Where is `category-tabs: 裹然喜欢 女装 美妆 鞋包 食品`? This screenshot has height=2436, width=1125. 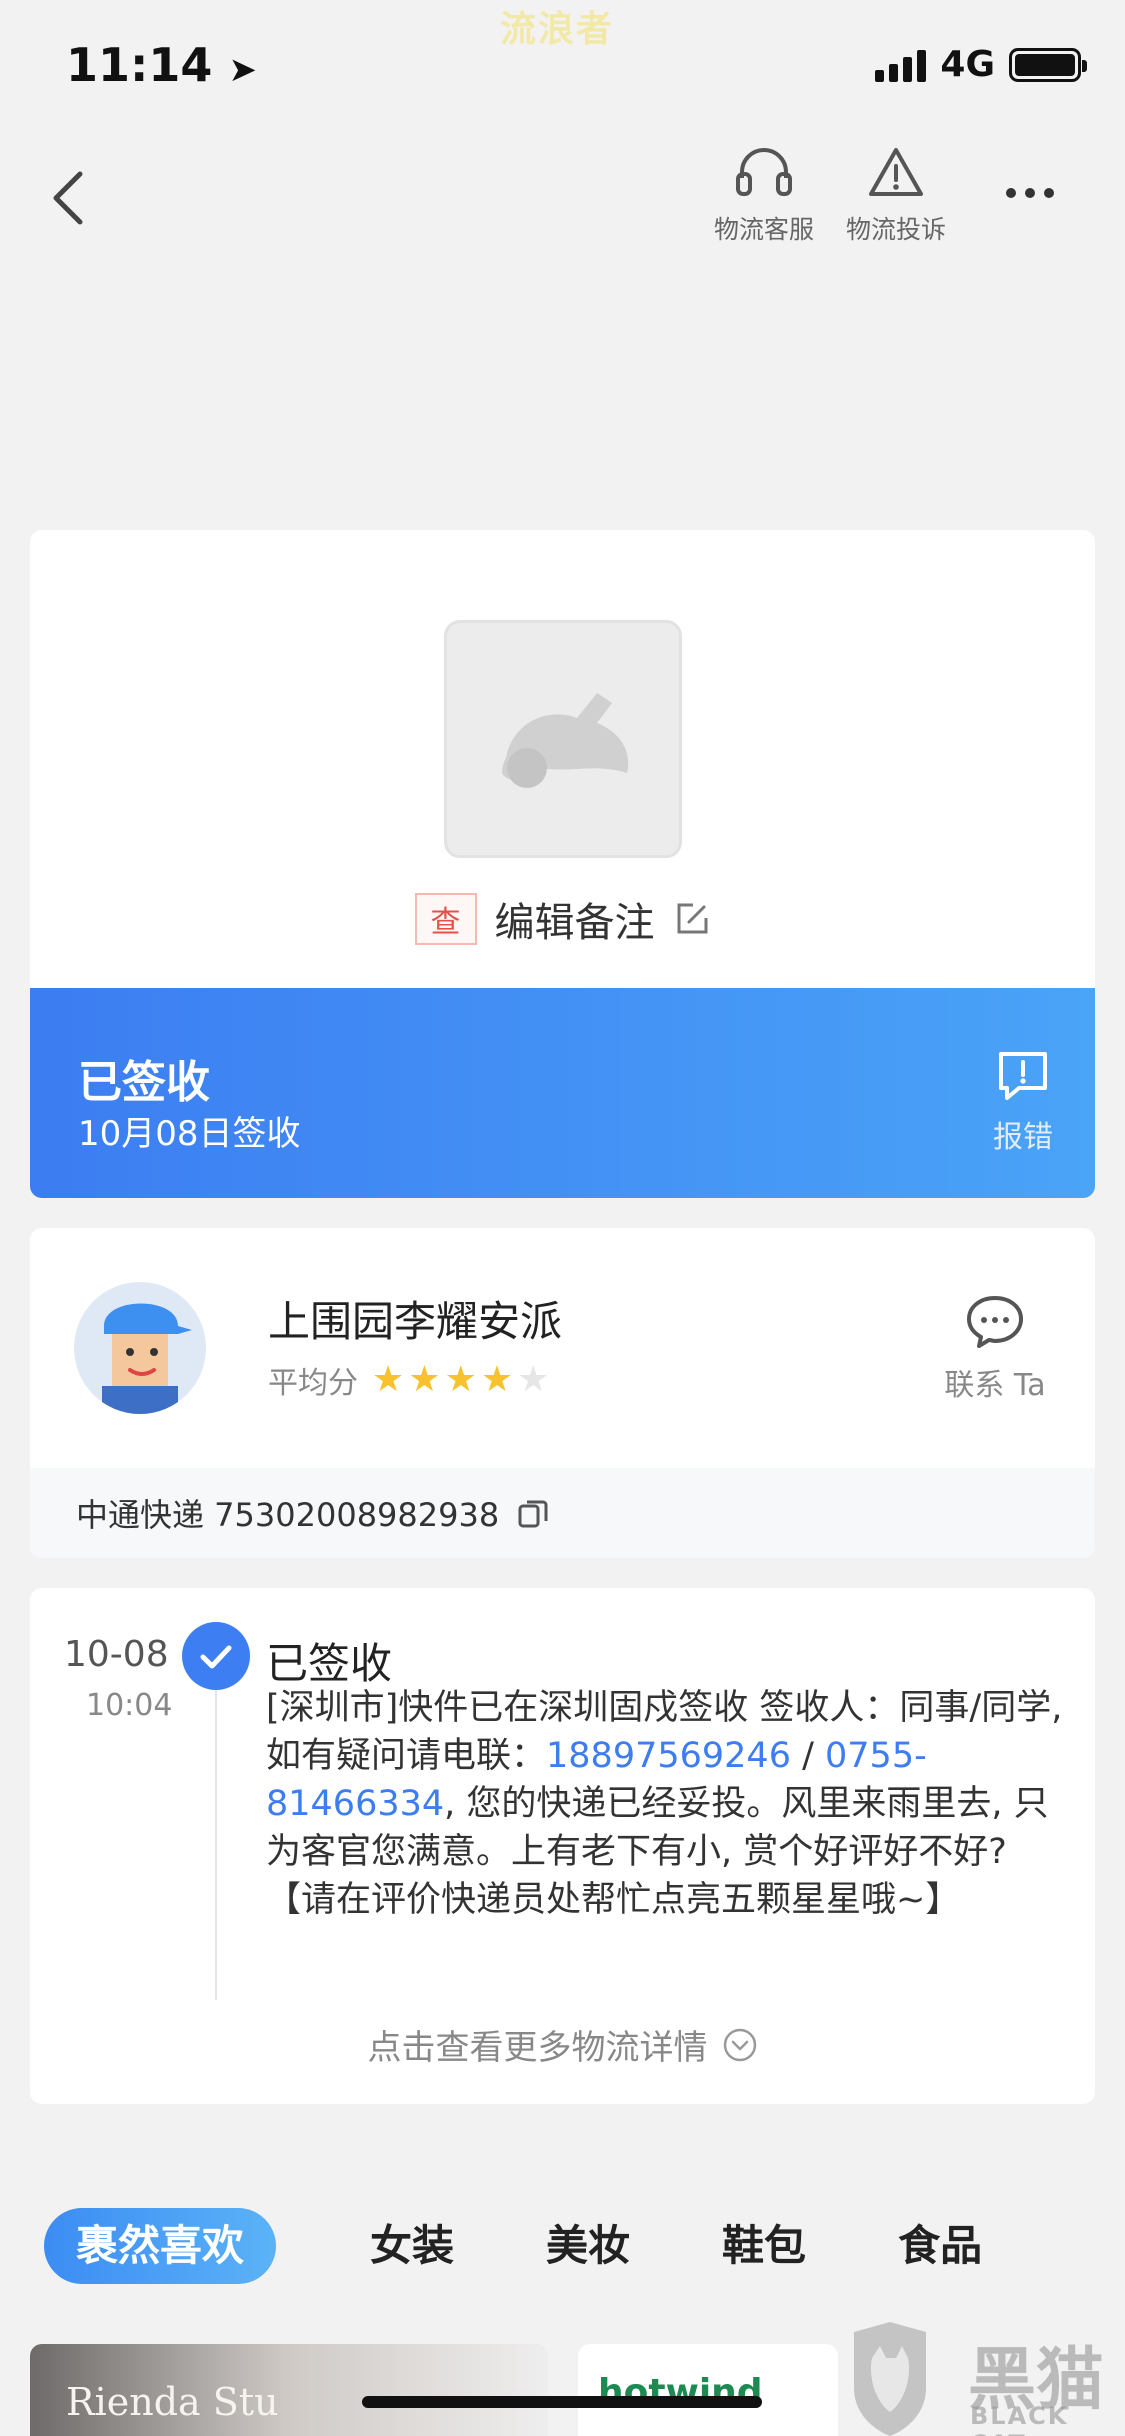 category-tabs: 裹然喜欢 女装 美妆 鞋包 食品 is located at coordinates (527, 2246).